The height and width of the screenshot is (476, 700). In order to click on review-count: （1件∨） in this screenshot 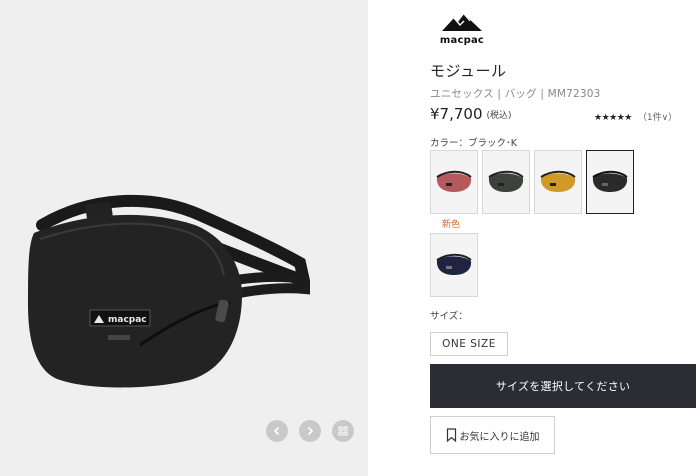, I will do `click(657, 118)`.